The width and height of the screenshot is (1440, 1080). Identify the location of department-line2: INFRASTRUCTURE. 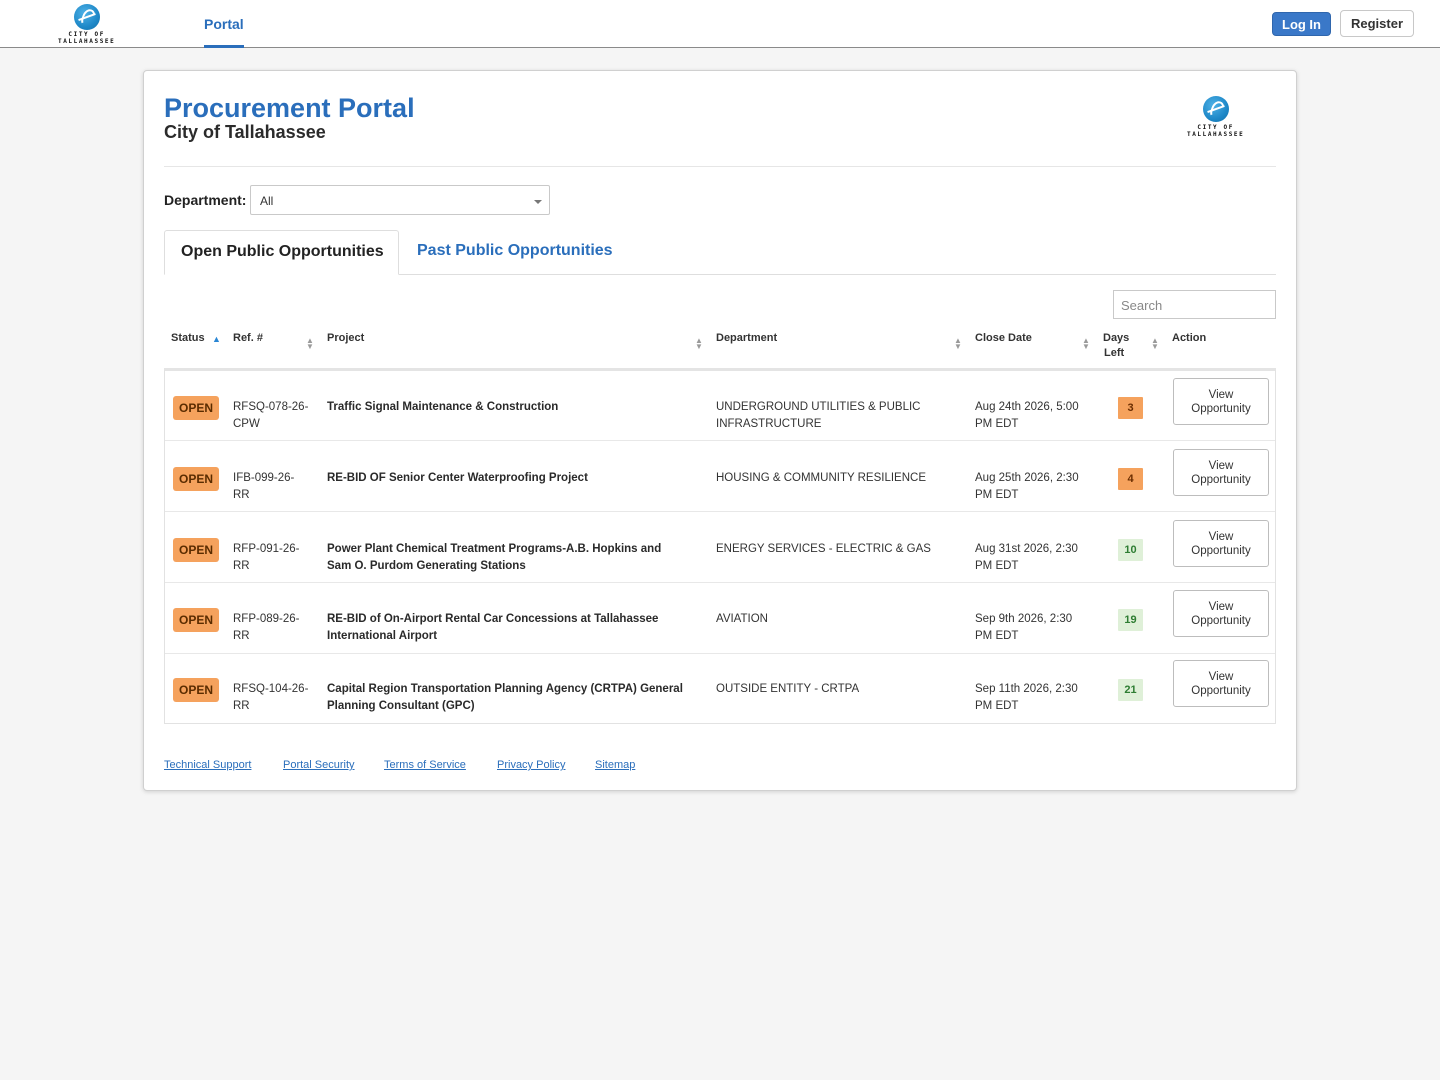
(769, 424).